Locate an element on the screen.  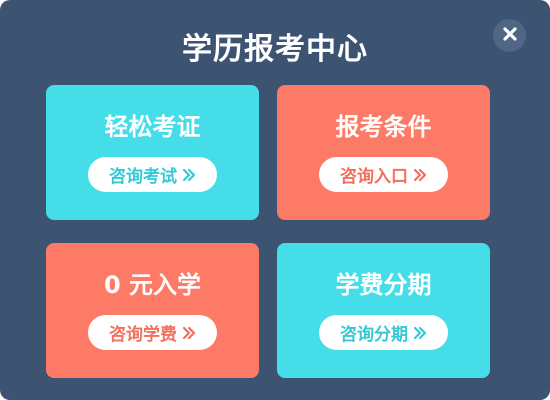
close-button is located at coordinates (509, 35).